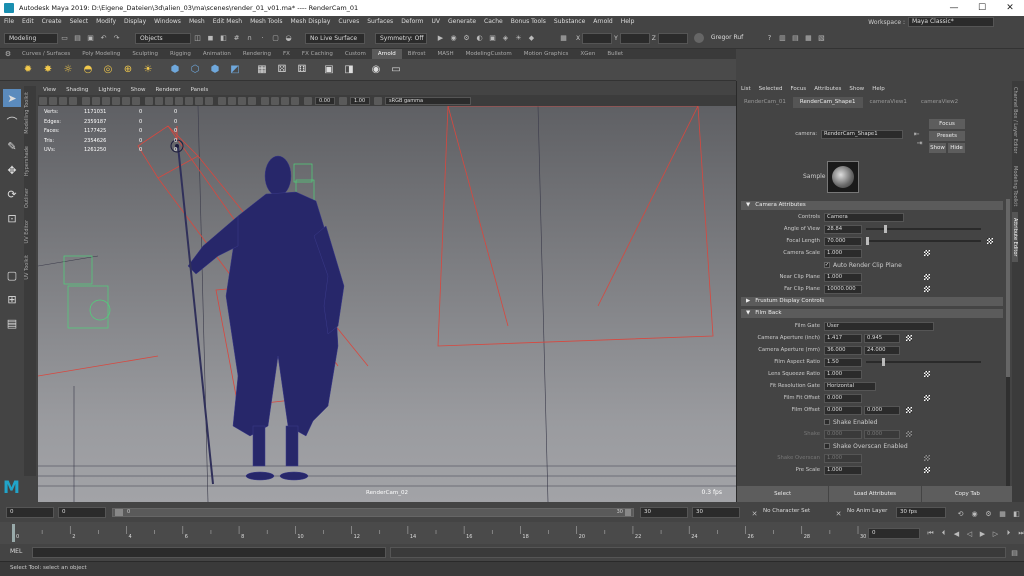  I want to click on isolate-select-icon, so click(265, 100).